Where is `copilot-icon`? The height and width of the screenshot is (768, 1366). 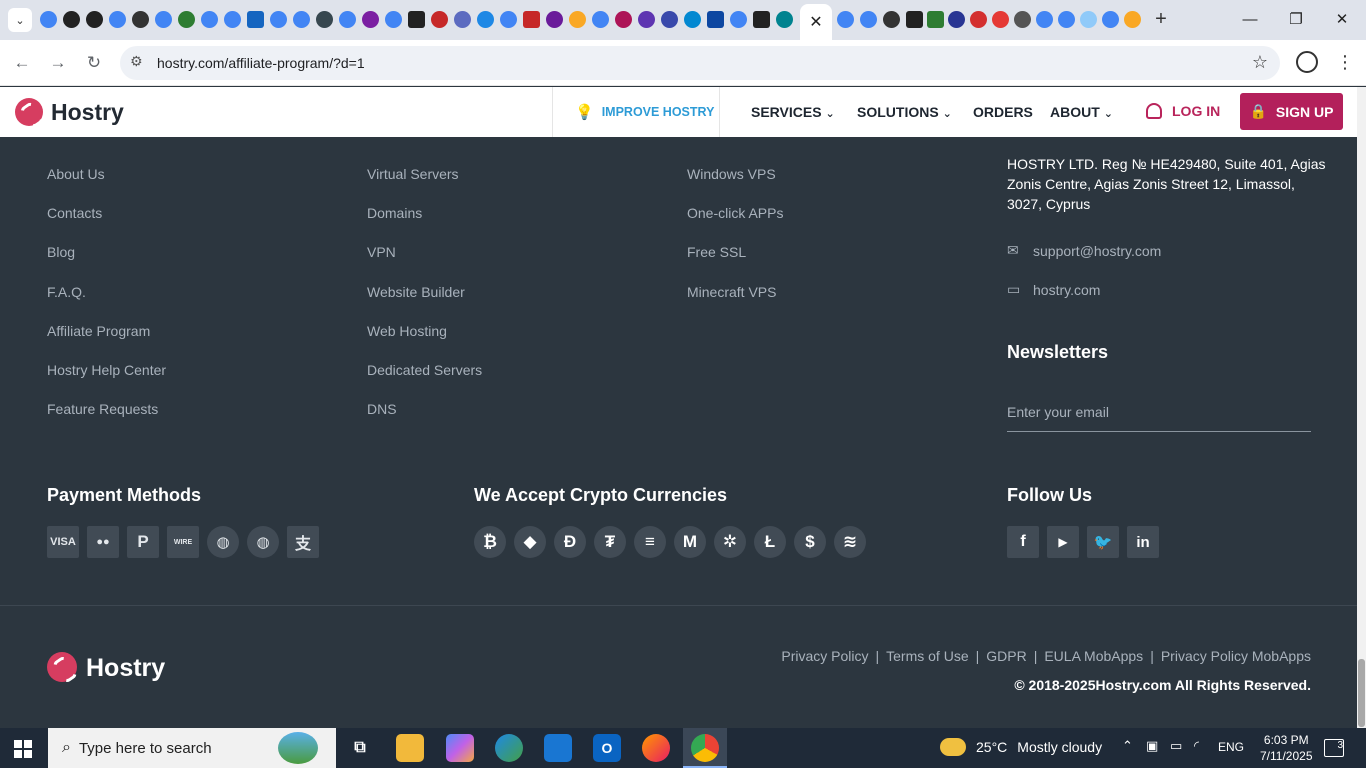
copilot-icon is located at coordinates (460, 748).